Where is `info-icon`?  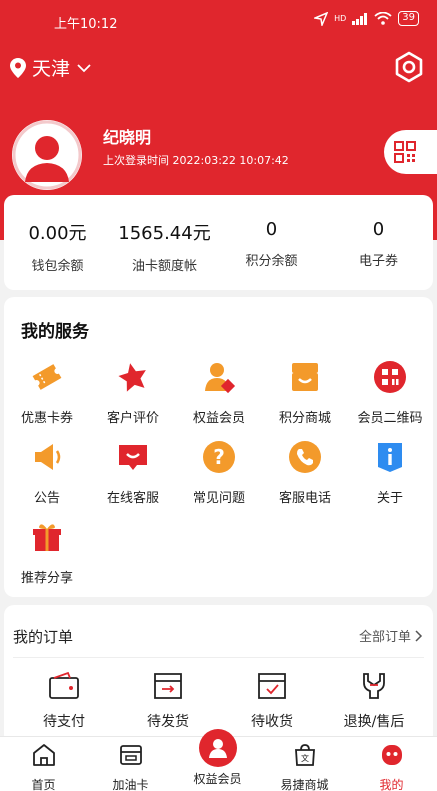
info-icon is located at coordinates (390, 457).